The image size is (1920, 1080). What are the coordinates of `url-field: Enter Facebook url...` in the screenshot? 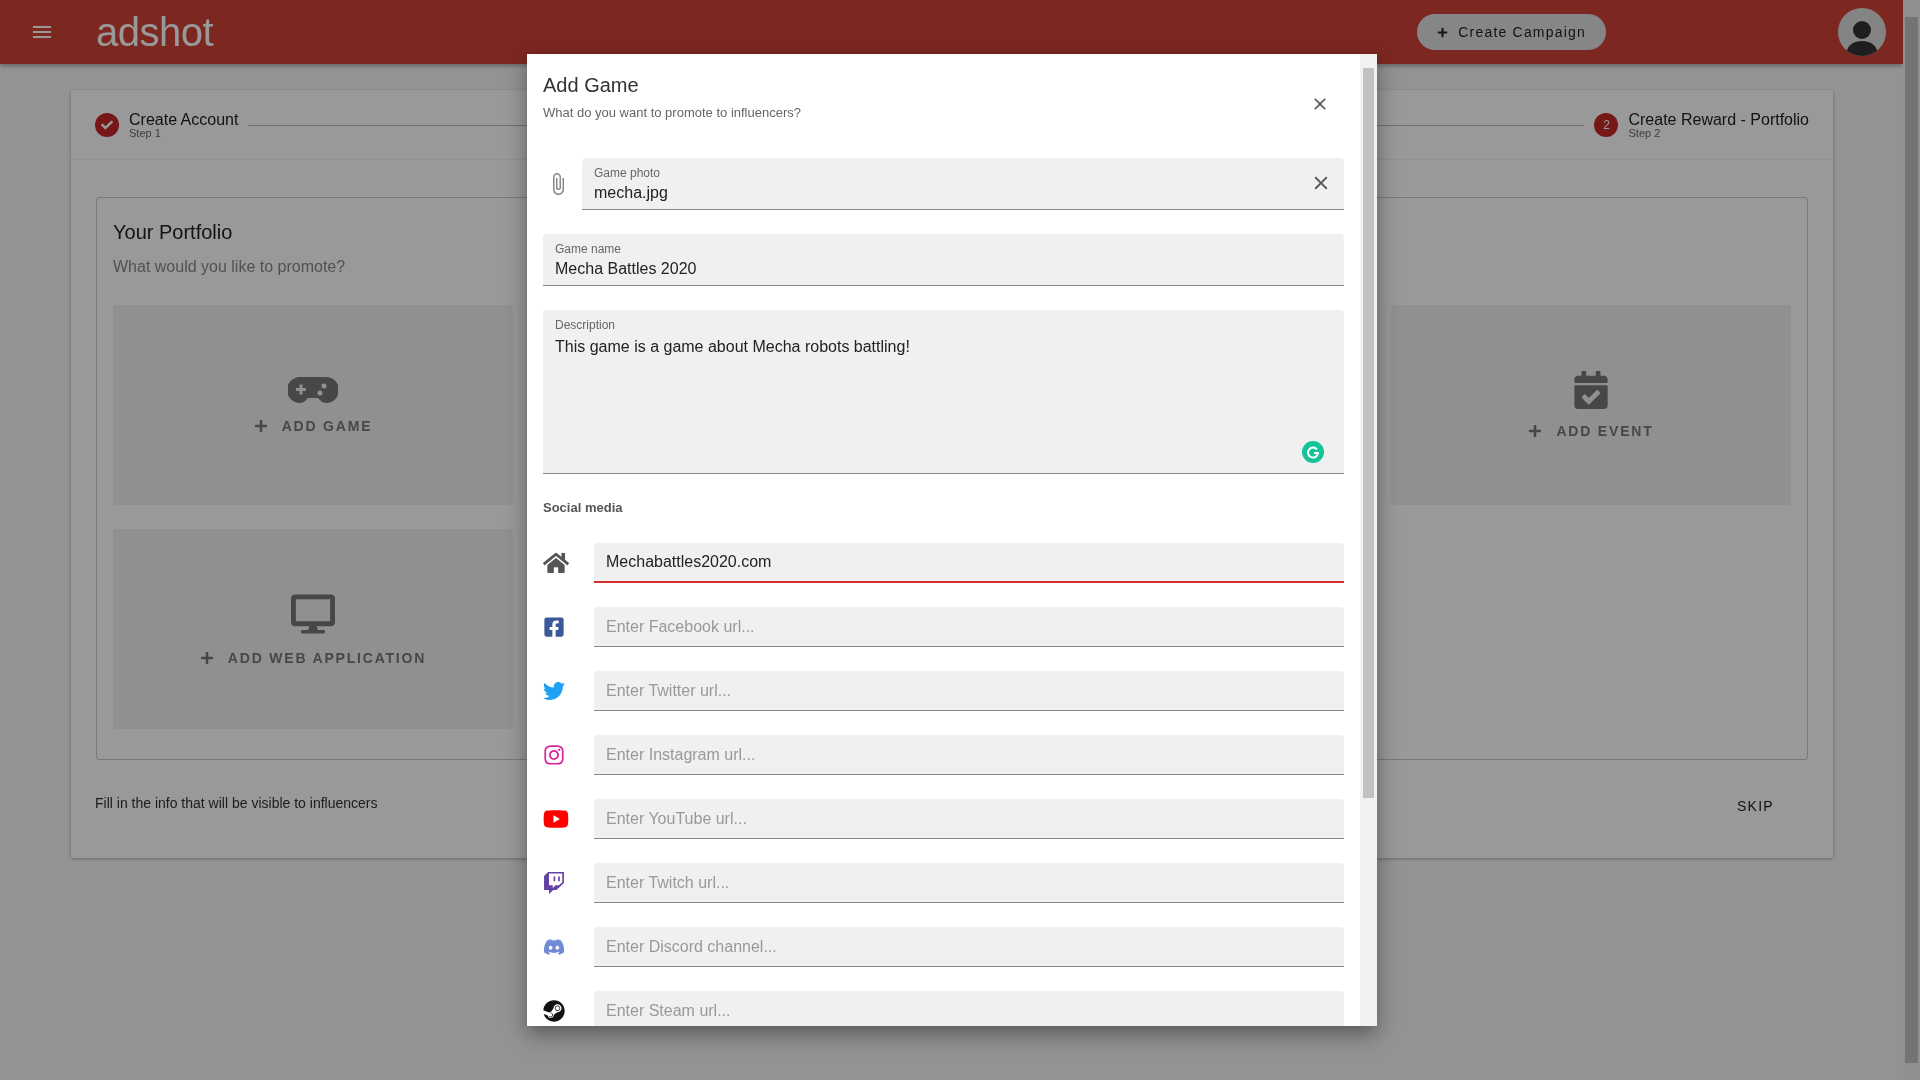 It's located at (969, 627).